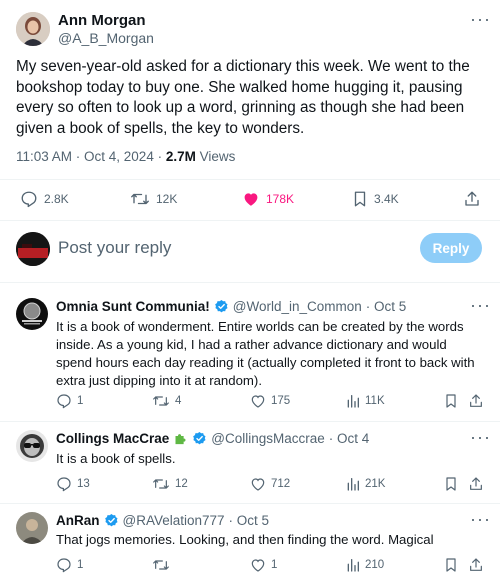  I want to click on reply-count: 13, so click(83, 484).